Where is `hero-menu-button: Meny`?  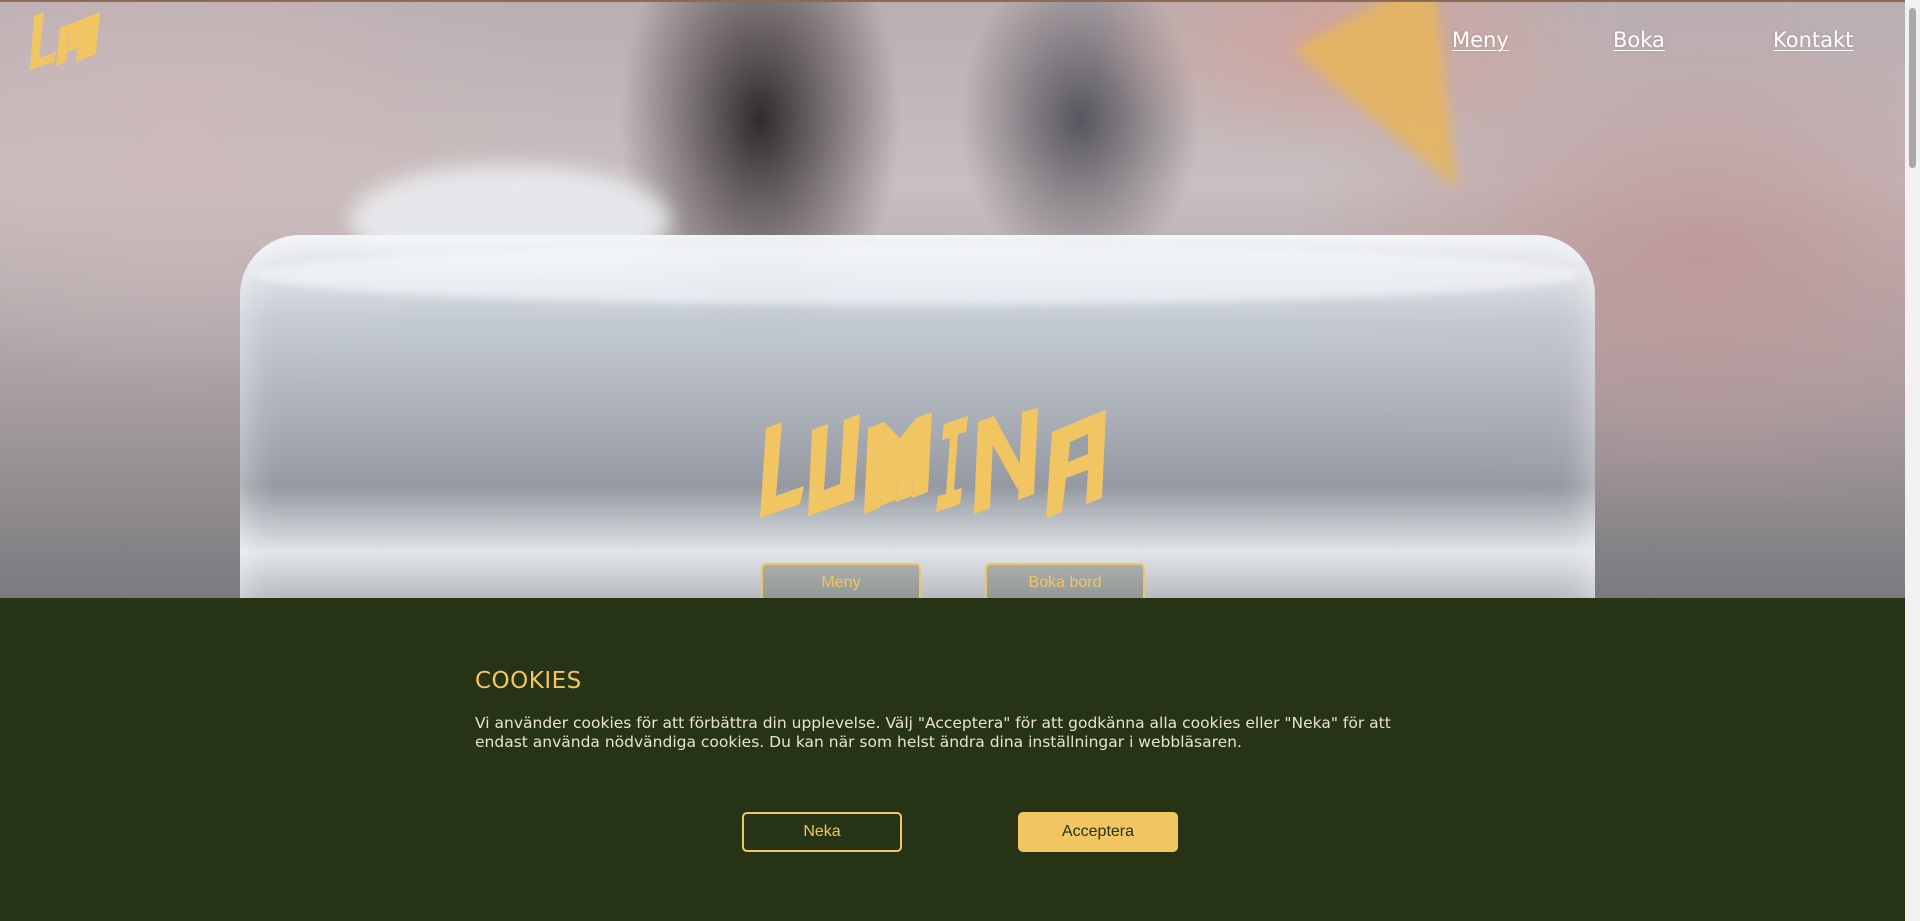 hero-menu-button: Meny is located at coordinates (841, 583).